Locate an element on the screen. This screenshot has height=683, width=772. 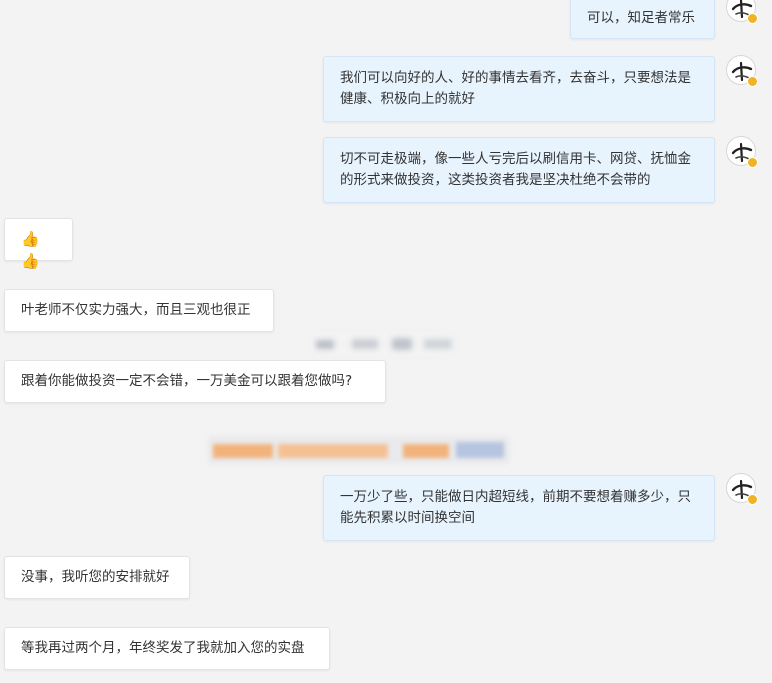
message-text: 可以，知足者常乐 is located at coordinates (641, 18).